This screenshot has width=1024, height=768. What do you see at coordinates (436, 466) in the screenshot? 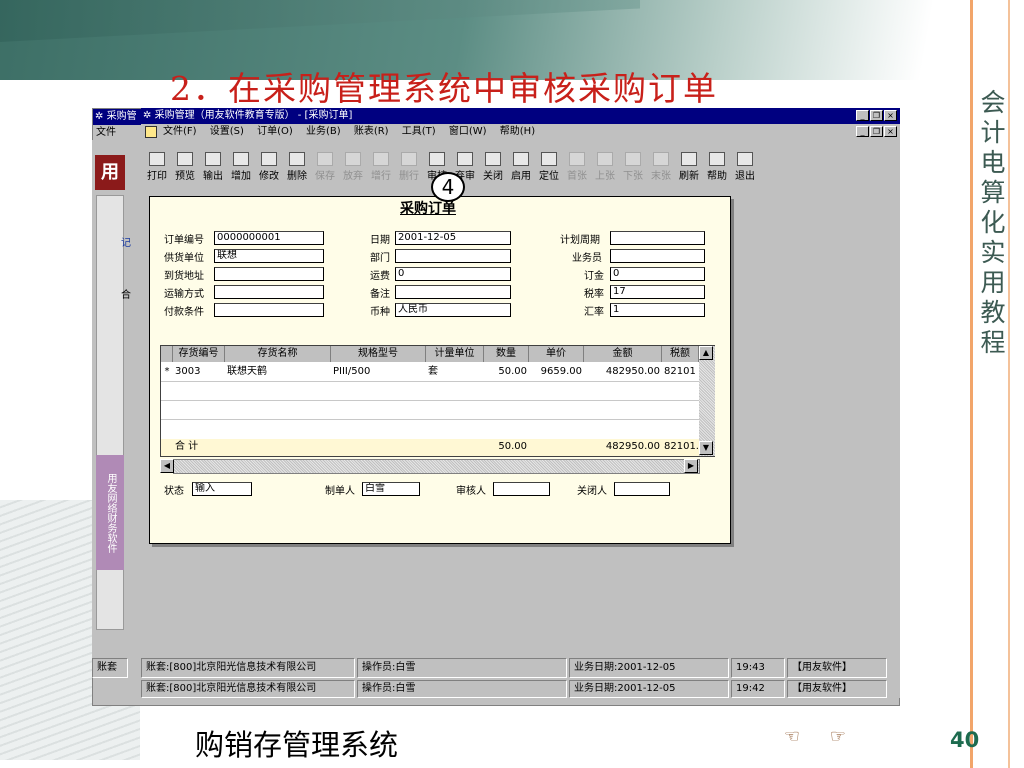
I see `horizontal-scrollbar` at bounding box center [436, 466].